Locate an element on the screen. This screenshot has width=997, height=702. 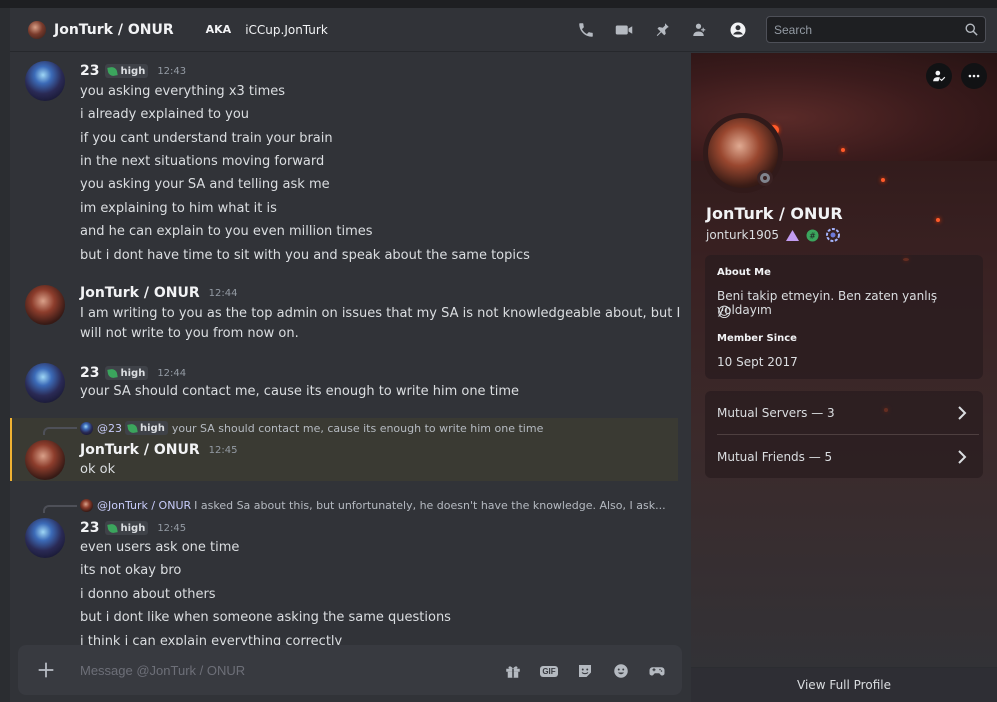
dm-title: JonTurk / ONUR is located at coordinates (114, 29).